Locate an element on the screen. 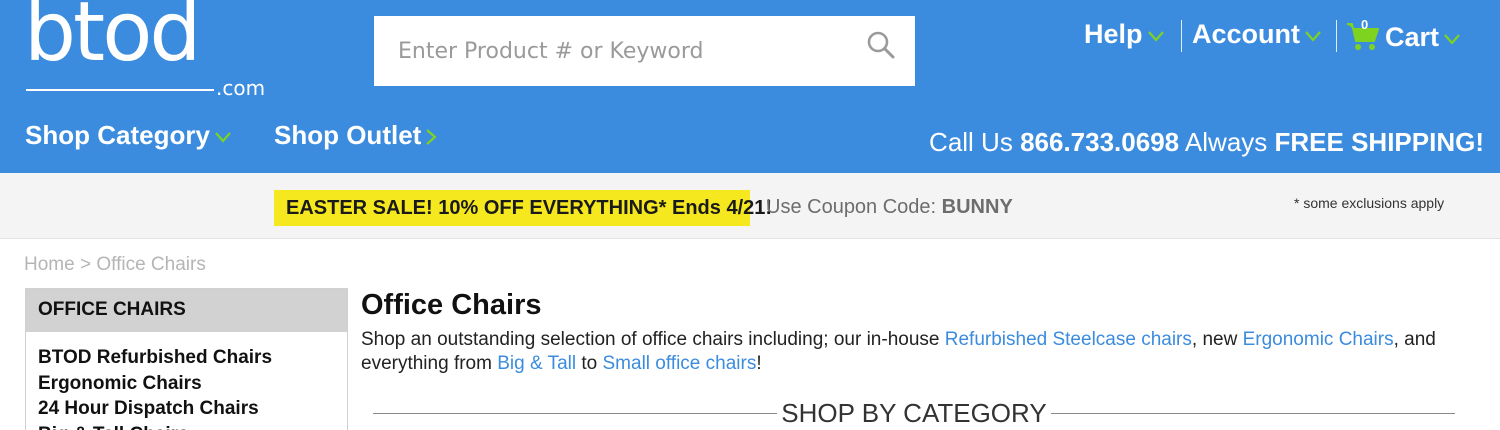 This screenshot has width=1500, height=430. account-menu: Account is located at coordinates (1257, 34).